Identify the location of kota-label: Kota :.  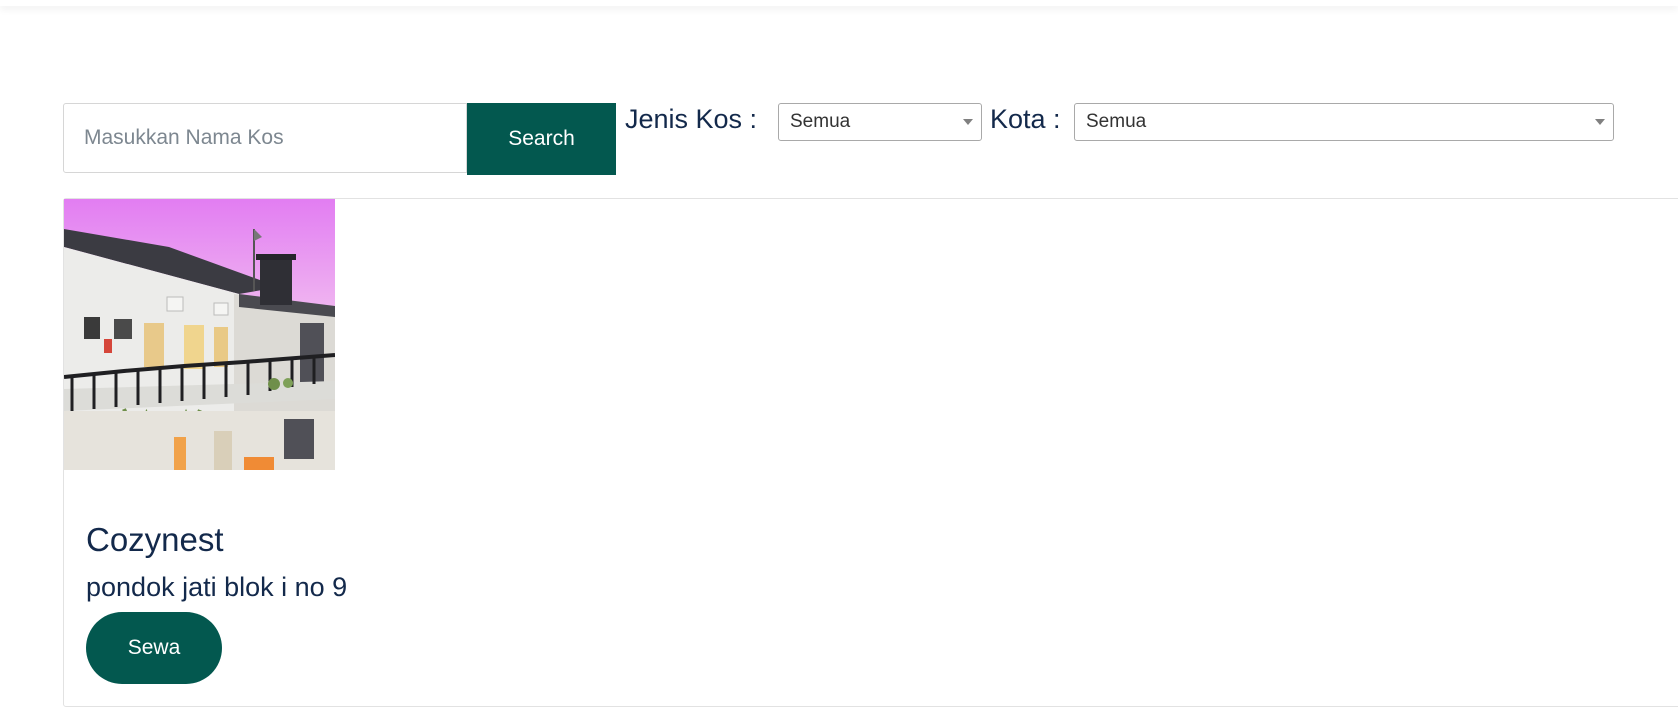
(1025, 119).